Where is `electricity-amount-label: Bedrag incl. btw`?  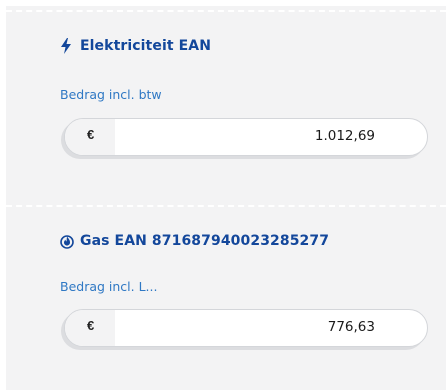
electricity-amount-label: Bedrag incl. btw is located at coordinates (111, 94).